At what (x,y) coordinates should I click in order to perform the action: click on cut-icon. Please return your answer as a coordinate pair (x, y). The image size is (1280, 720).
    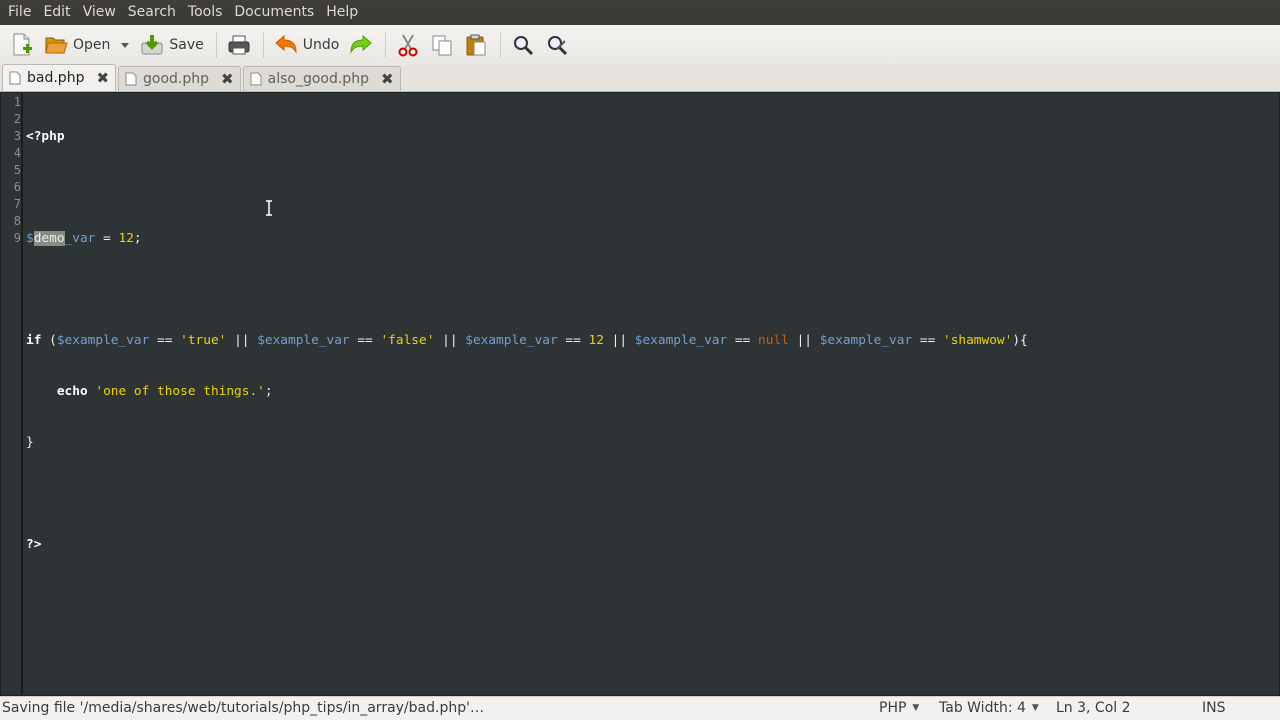
    Looking at the image, I should click on (408, 45).